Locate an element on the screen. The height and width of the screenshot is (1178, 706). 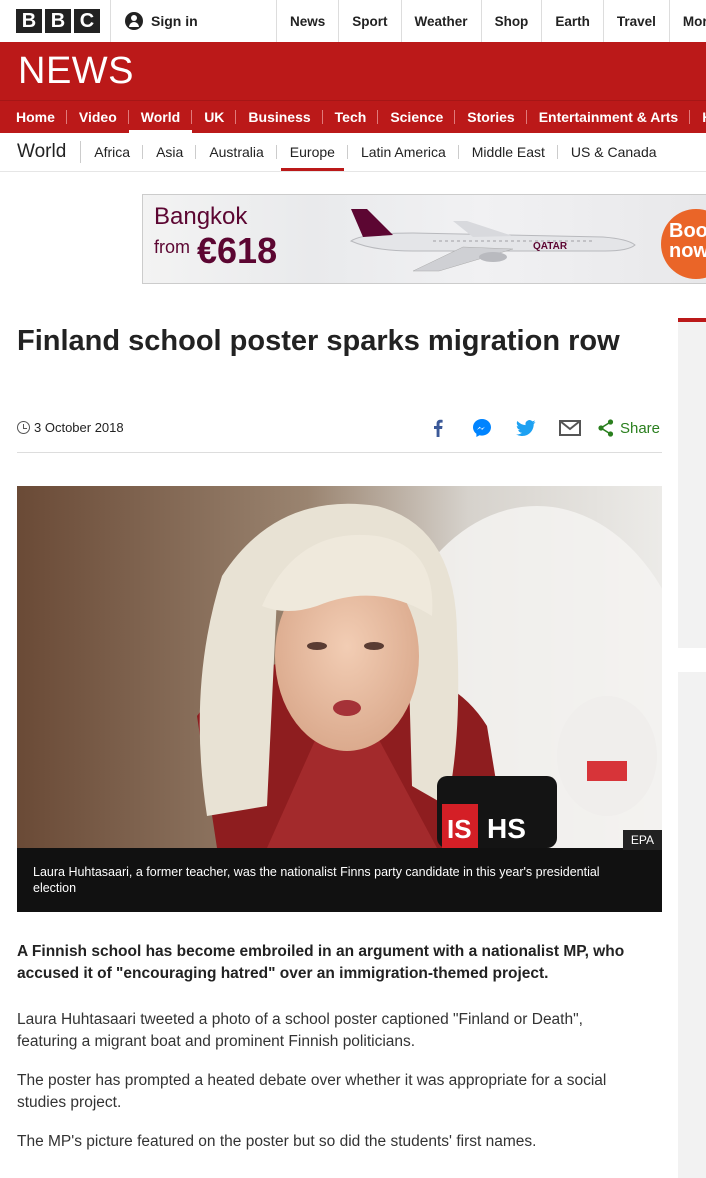
subnav-europe: Europe is located at coordinates (313, 156).